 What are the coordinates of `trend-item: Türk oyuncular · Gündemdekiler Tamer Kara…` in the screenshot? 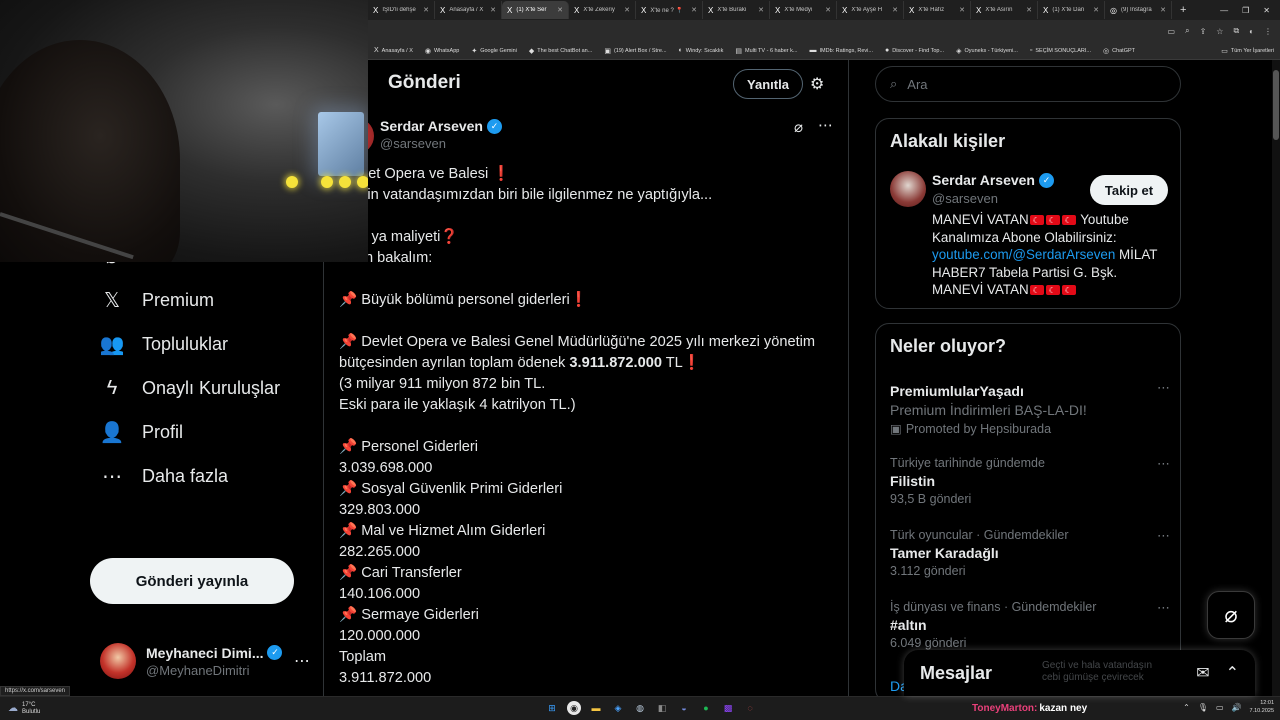 It's located at (1030, 553).